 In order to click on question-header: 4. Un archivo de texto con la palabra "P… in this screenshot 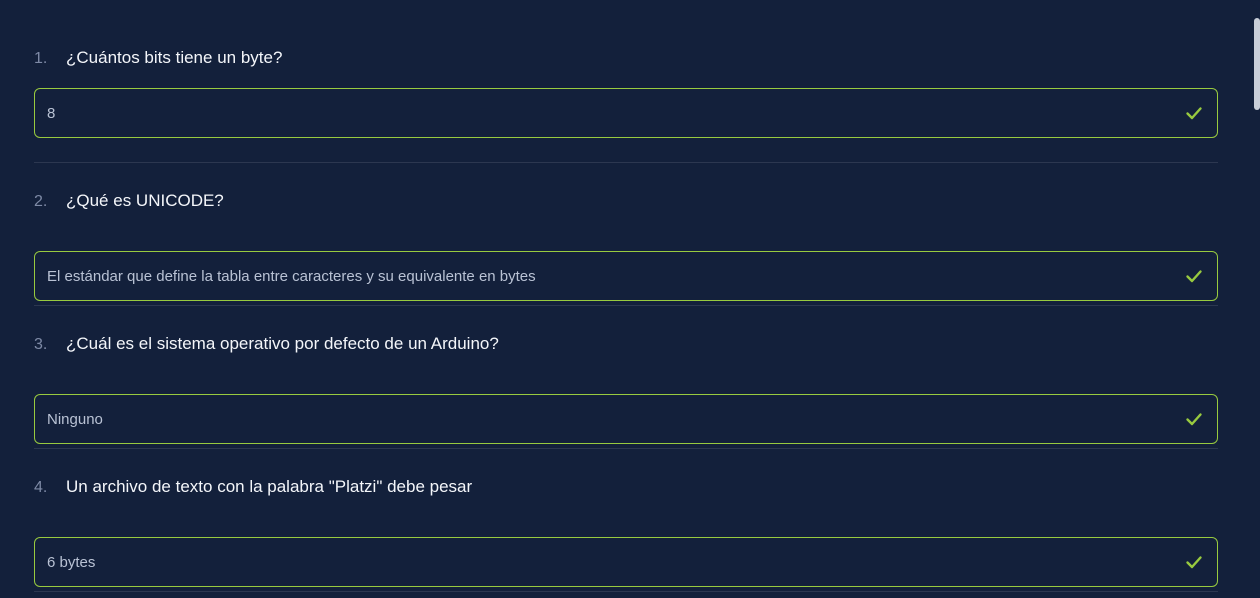, I will do `click(253, 487)`.